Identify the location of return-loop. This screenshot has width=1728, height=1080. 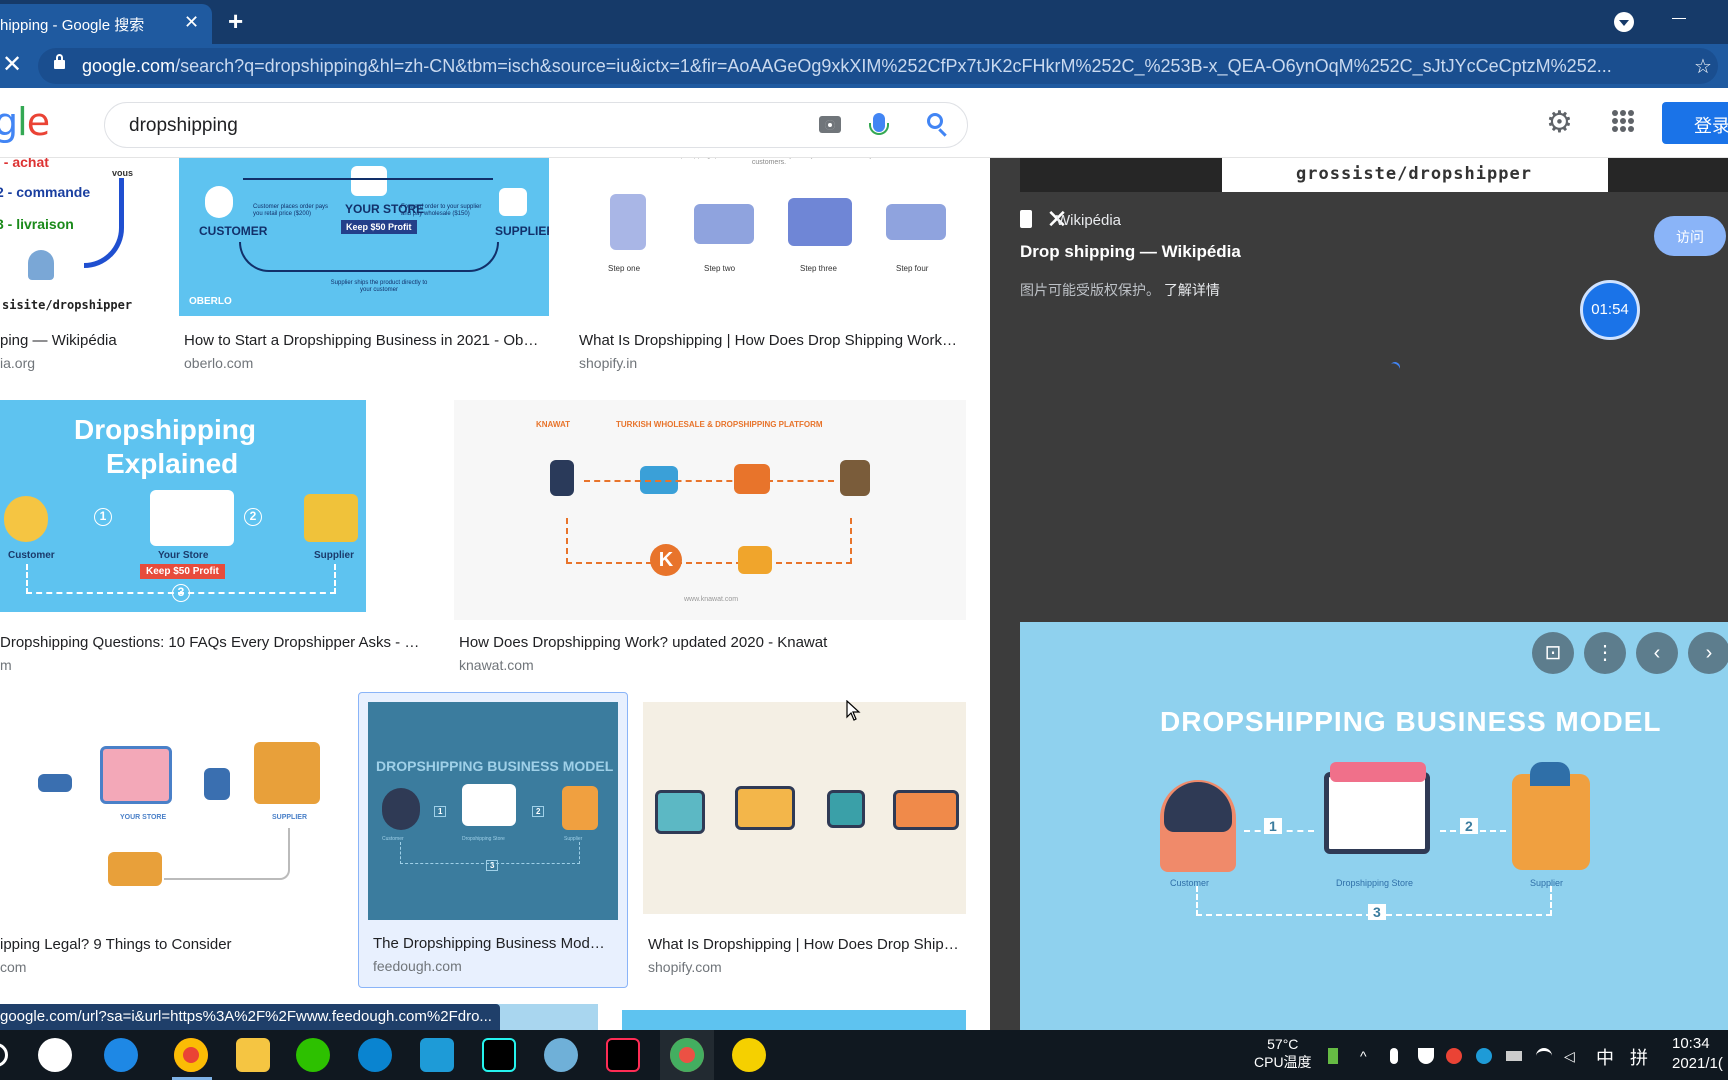
(490, 853).